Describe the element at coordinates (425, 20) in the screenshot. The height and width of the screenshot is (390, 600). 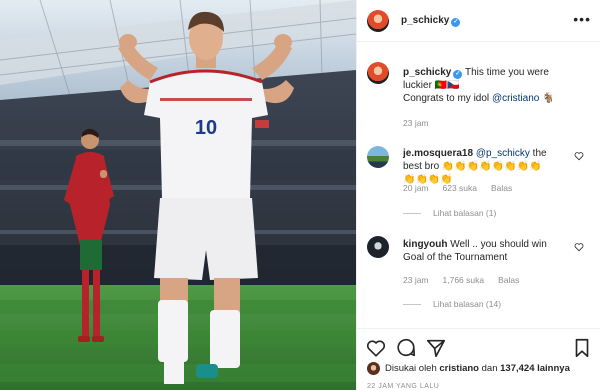
I see `author-username: p_schicky` at that location.